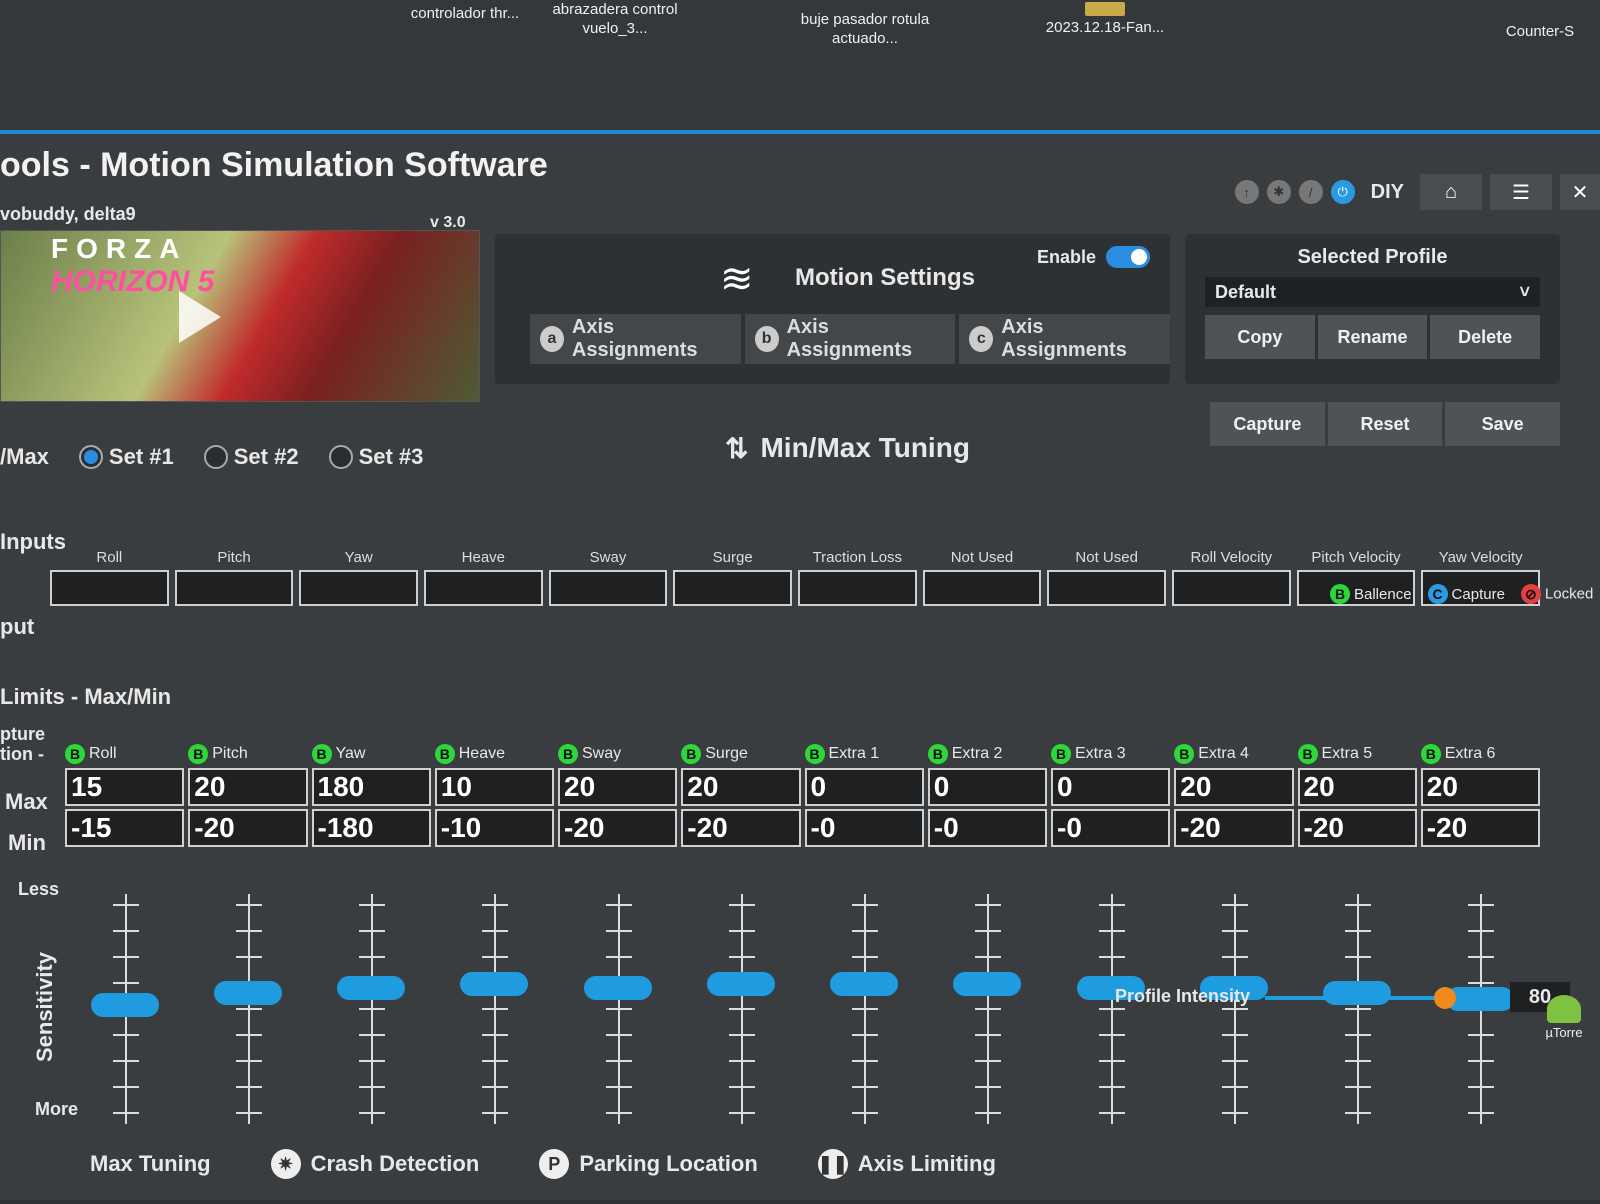 Image resolution: width=1600 pixels, height=1204 pixels. I want to click on bottom-tab: Max Tuning, so click(150, 1164).